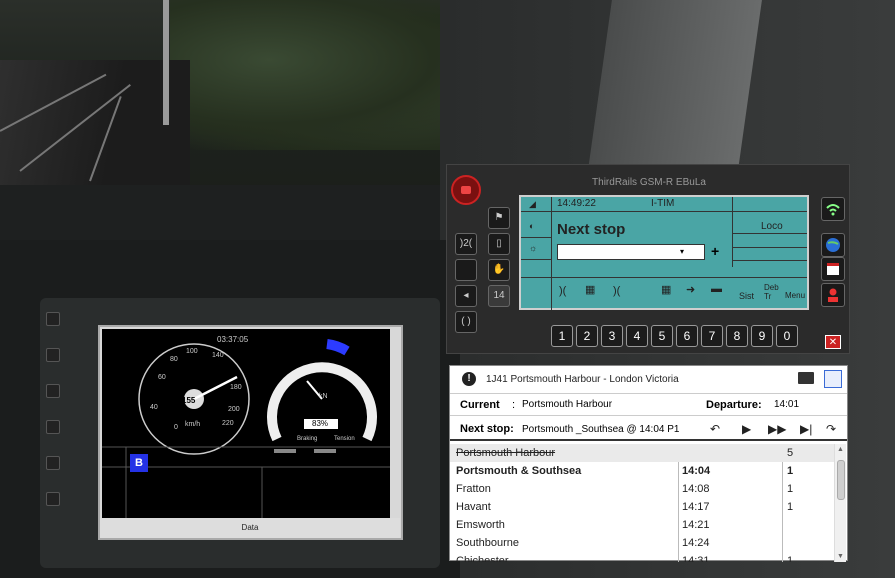  I want to click on scroll-thumb, so click(841, 480).